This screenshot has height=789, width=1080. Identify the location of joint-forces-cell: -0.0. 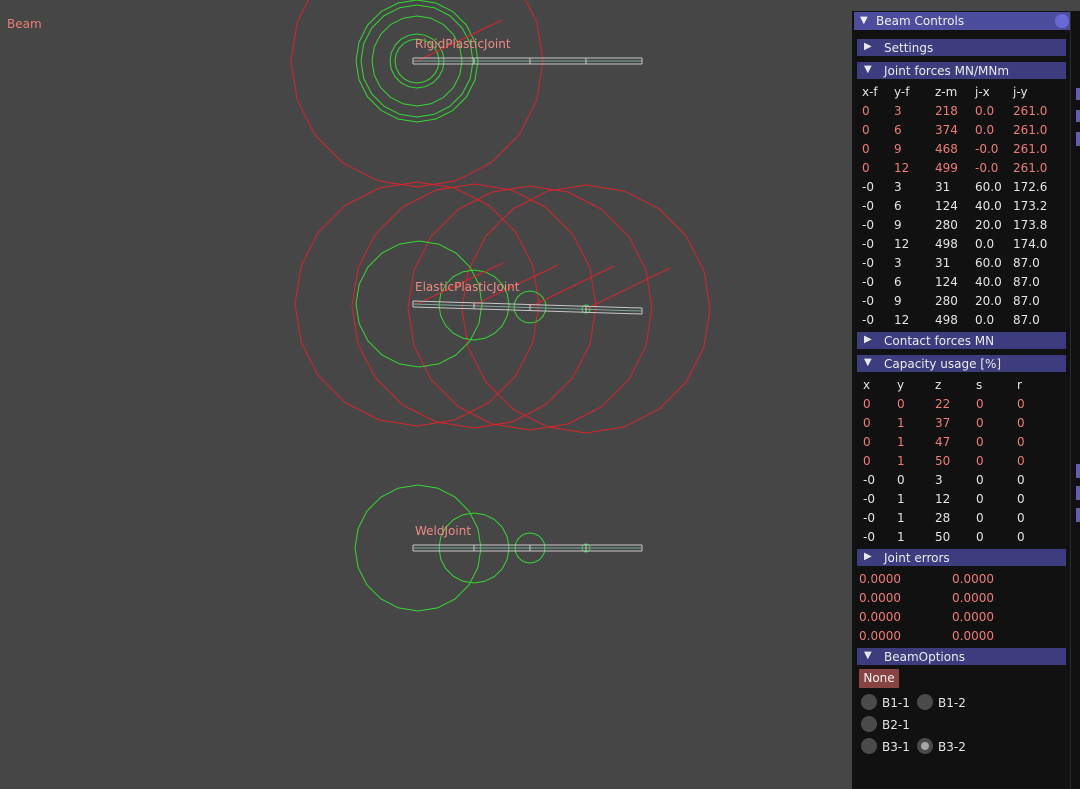
(987, 149).